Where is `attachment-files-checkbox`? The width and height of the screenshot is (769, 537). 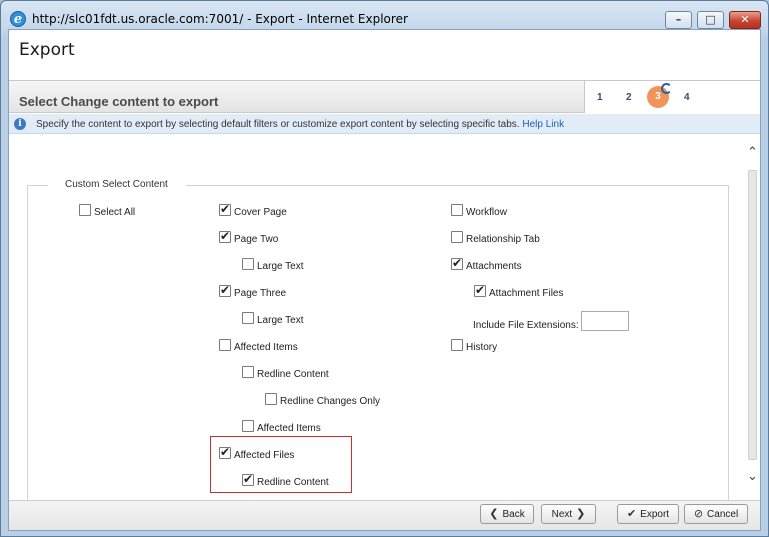 attachment-files-checkbox is located at coordinates (480, 290).